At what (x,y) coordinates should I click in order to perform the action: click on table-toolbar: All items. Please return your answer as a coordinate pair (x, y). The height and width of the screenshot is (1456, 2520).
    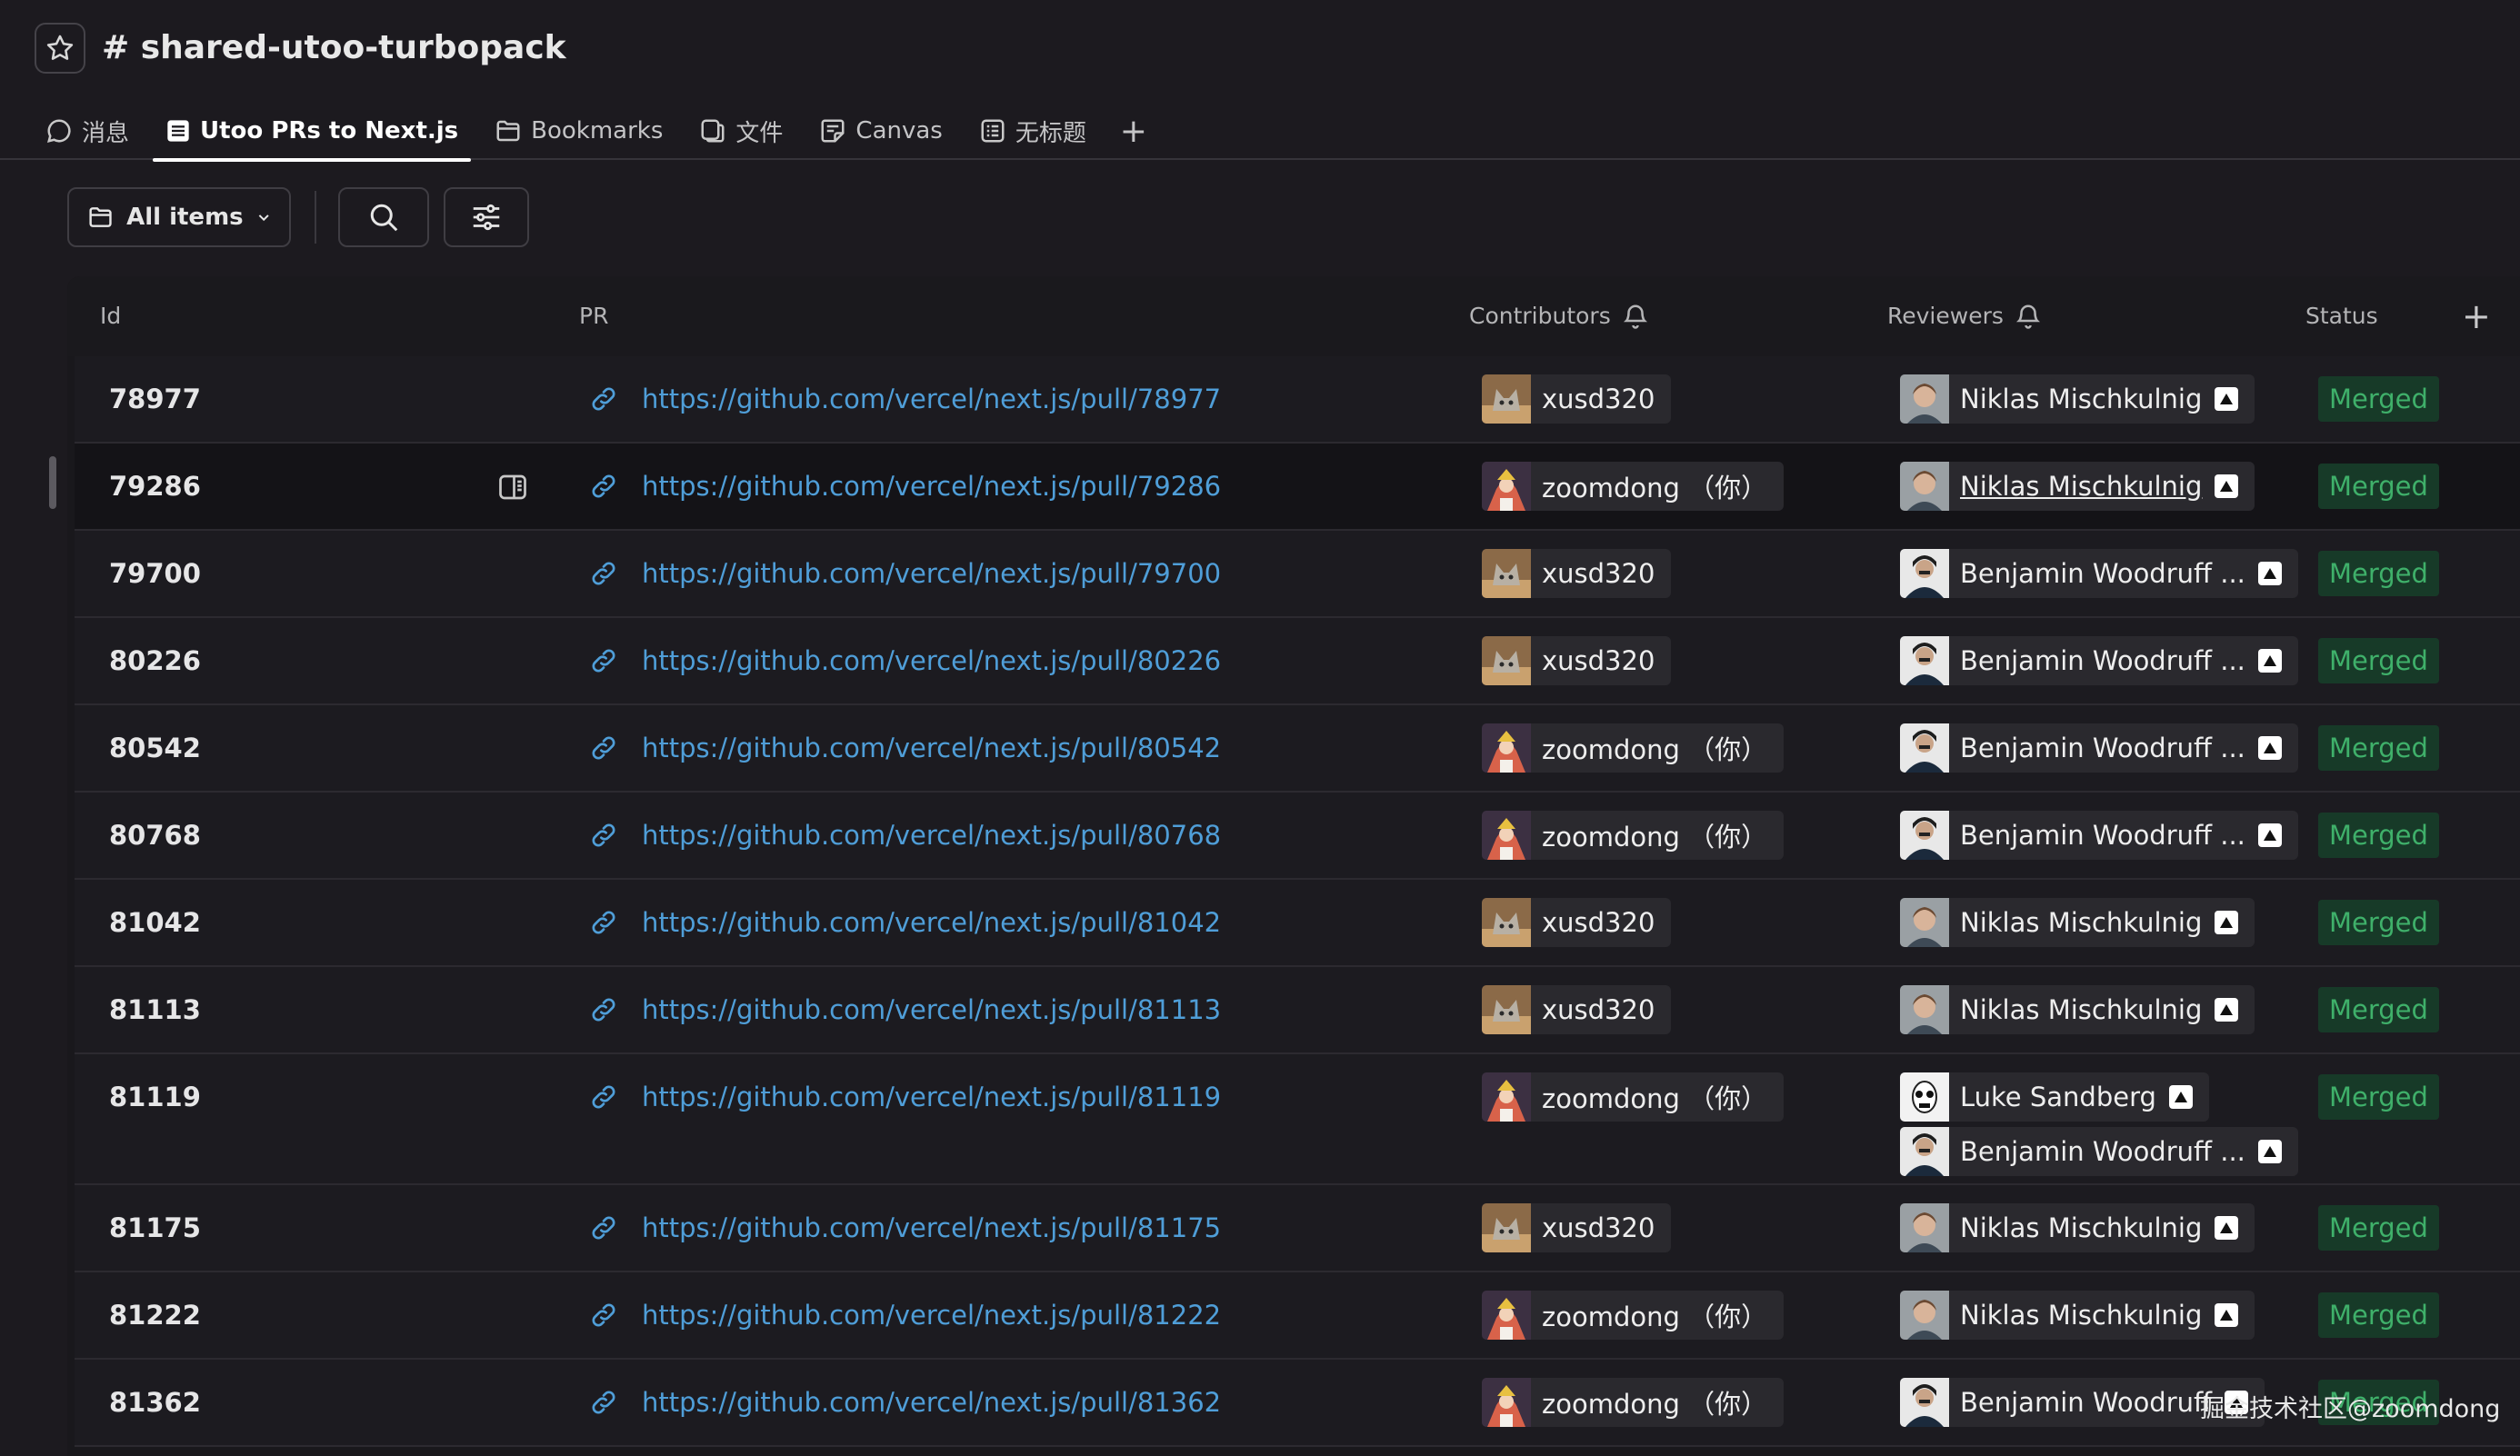
    Looking at the image, I should click on (305, 217).